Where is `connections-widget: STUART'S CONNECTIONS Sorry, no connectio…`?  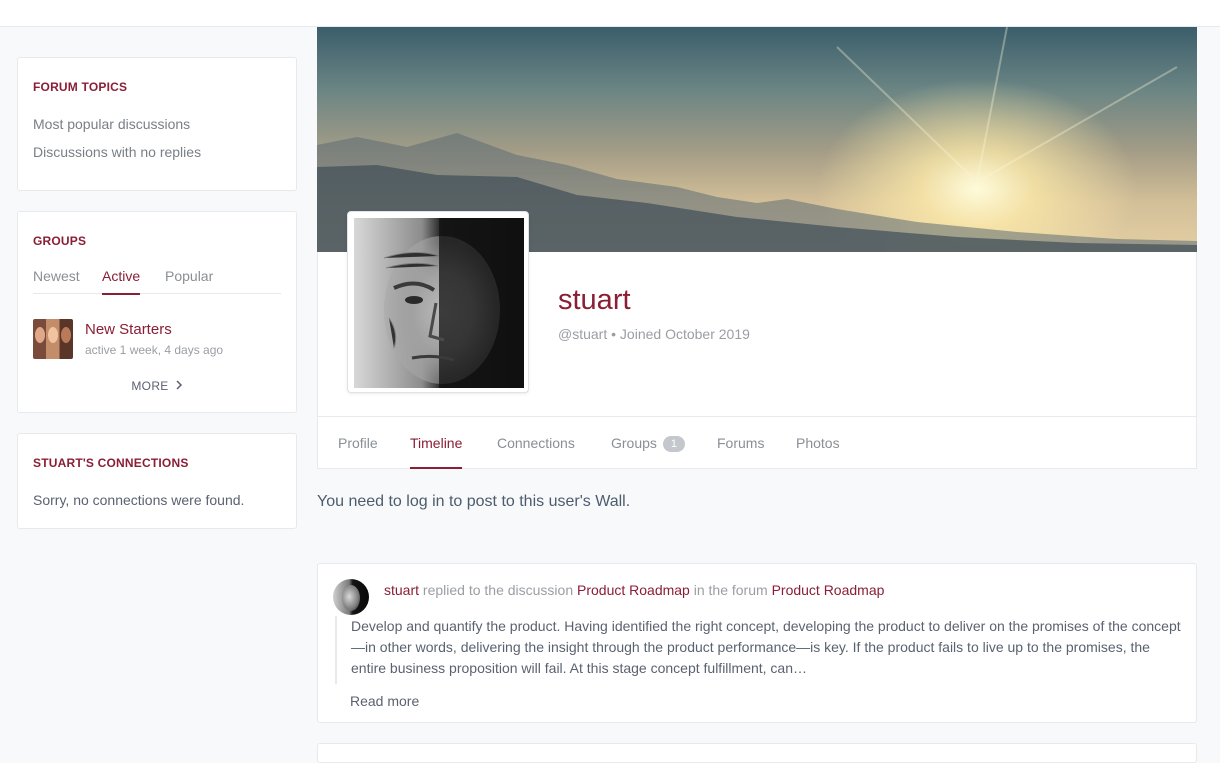 connections-widget: STUART'S CONNECTIONS Sorry, no connectio… is located at coordinates (157, 481).